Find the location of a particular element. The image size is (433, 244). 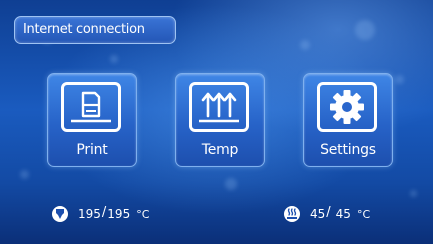

nozzle-icon is located at coordinates (60, 214).